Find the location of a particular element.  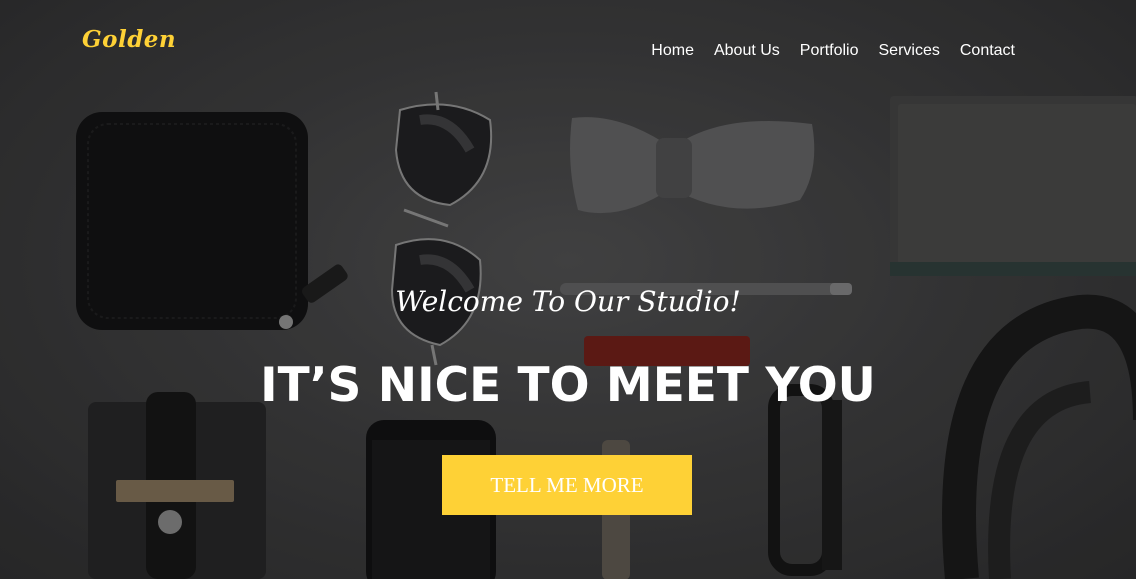

nav-item-contact: Contact is located at coordinates (987, 51).